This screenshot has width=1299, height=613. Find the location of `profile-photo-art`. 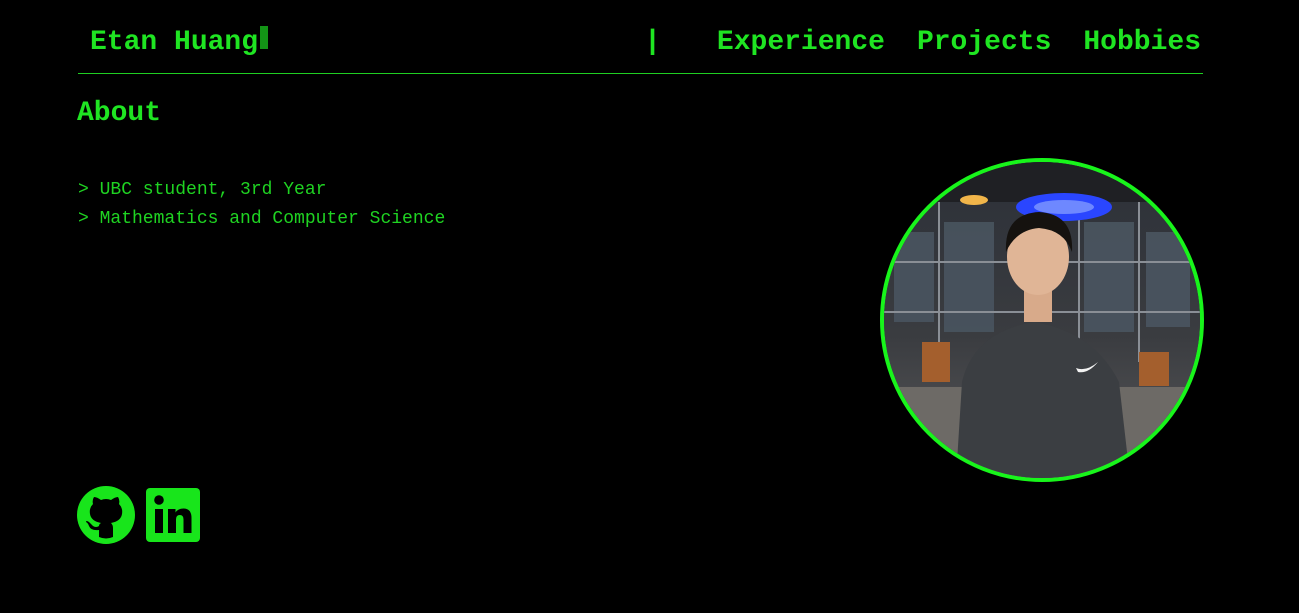

profile-photo-art is located at coordinates (1042, 320).